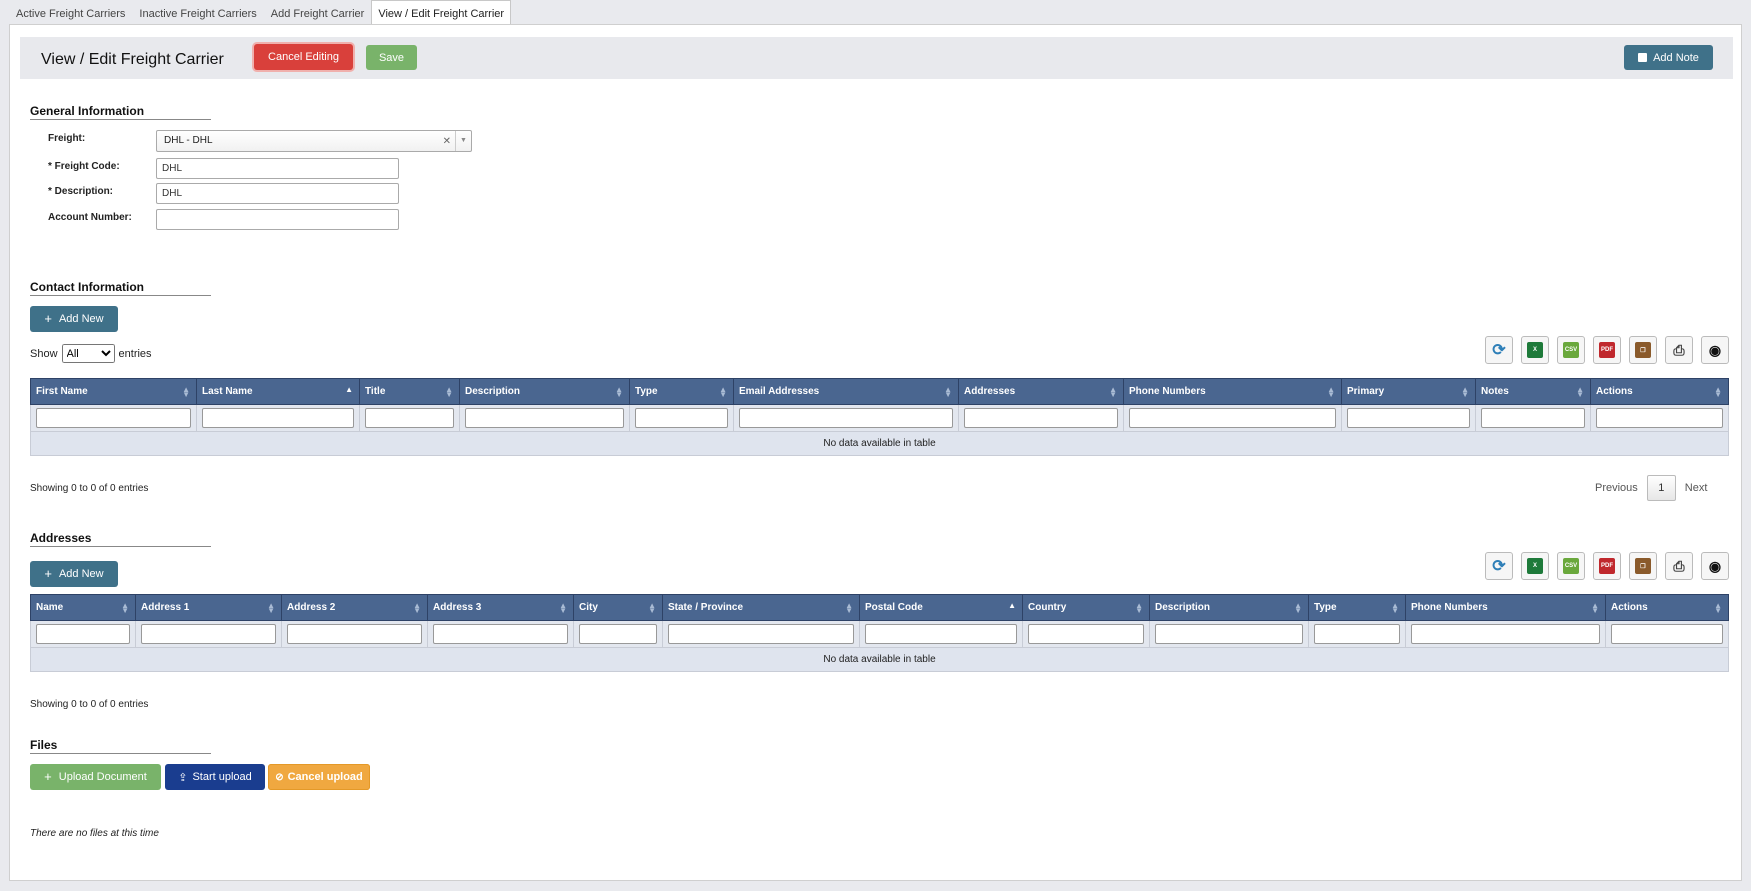 The height and width of the screenshot is (891, 1751). I want to click on column-header: Primary ▲ ▼, so click(1408, 391).